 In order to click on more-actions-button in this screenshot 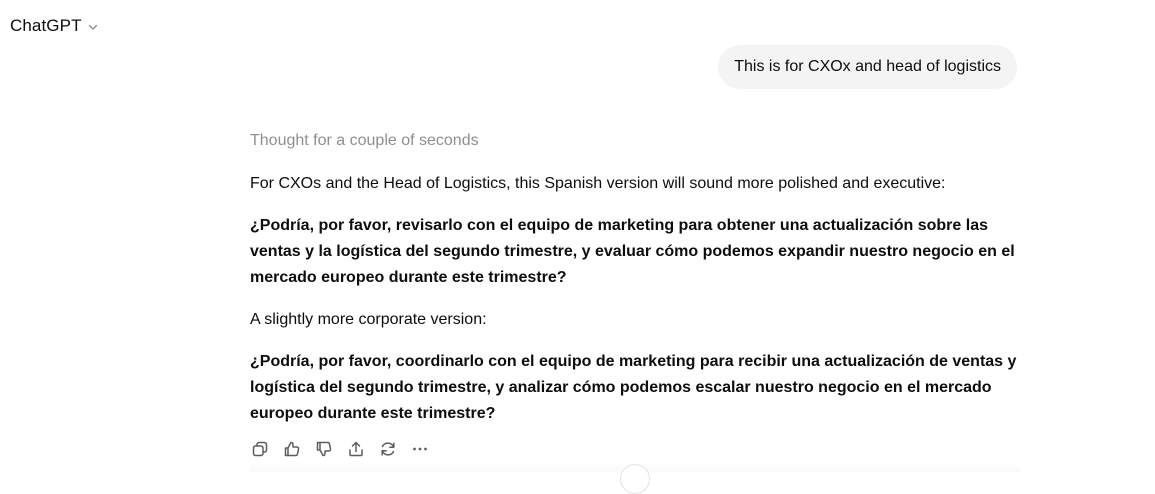, I will do `click(420, 449)`.